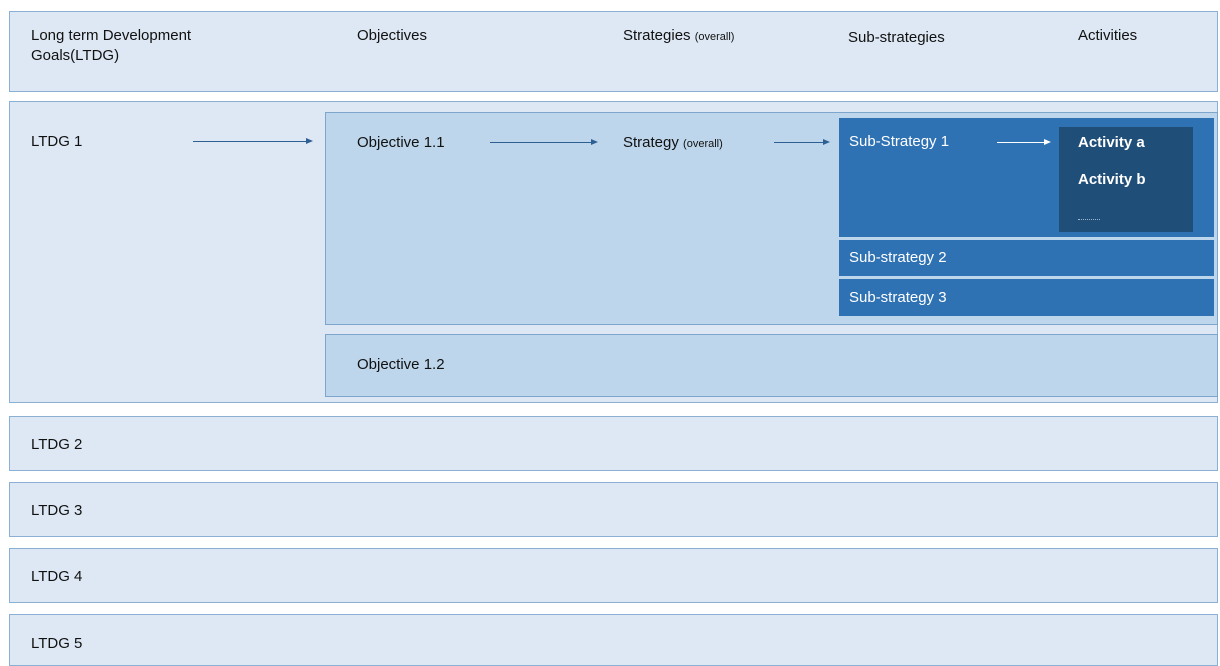 This screenshot has height=666, width=1220. What do you see at coordinates (392, 35) in the screenshot?
I see `header-objectives: Objectives` at bounding box center [392, 35].